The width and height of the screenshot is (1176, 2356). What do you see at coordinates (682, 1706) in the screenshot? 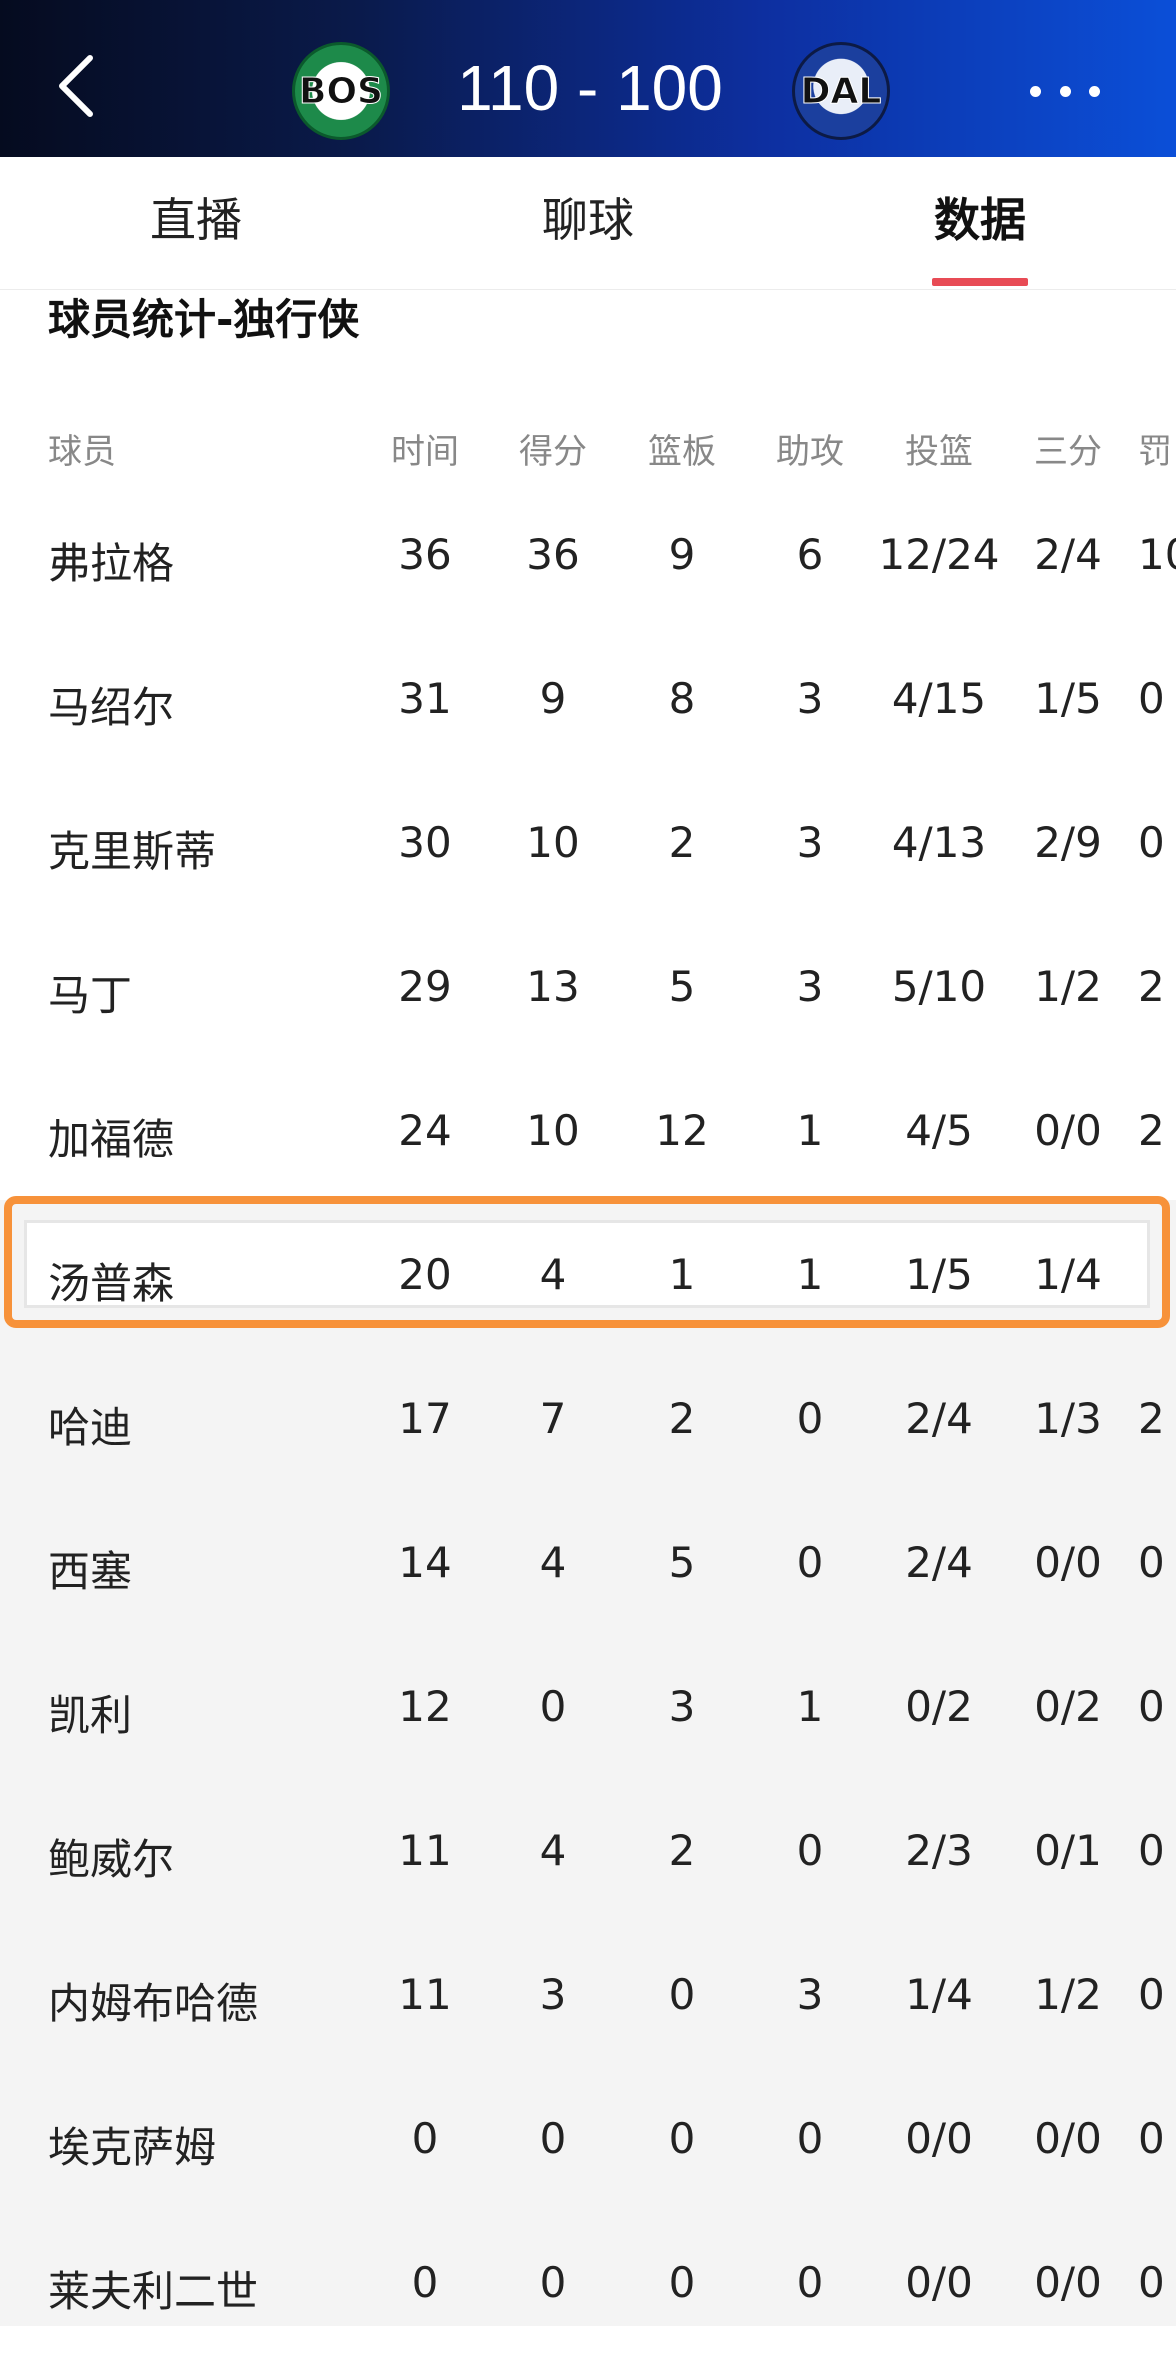
I see `rebounds-cell: 3` at bounding box center [682, 1706].